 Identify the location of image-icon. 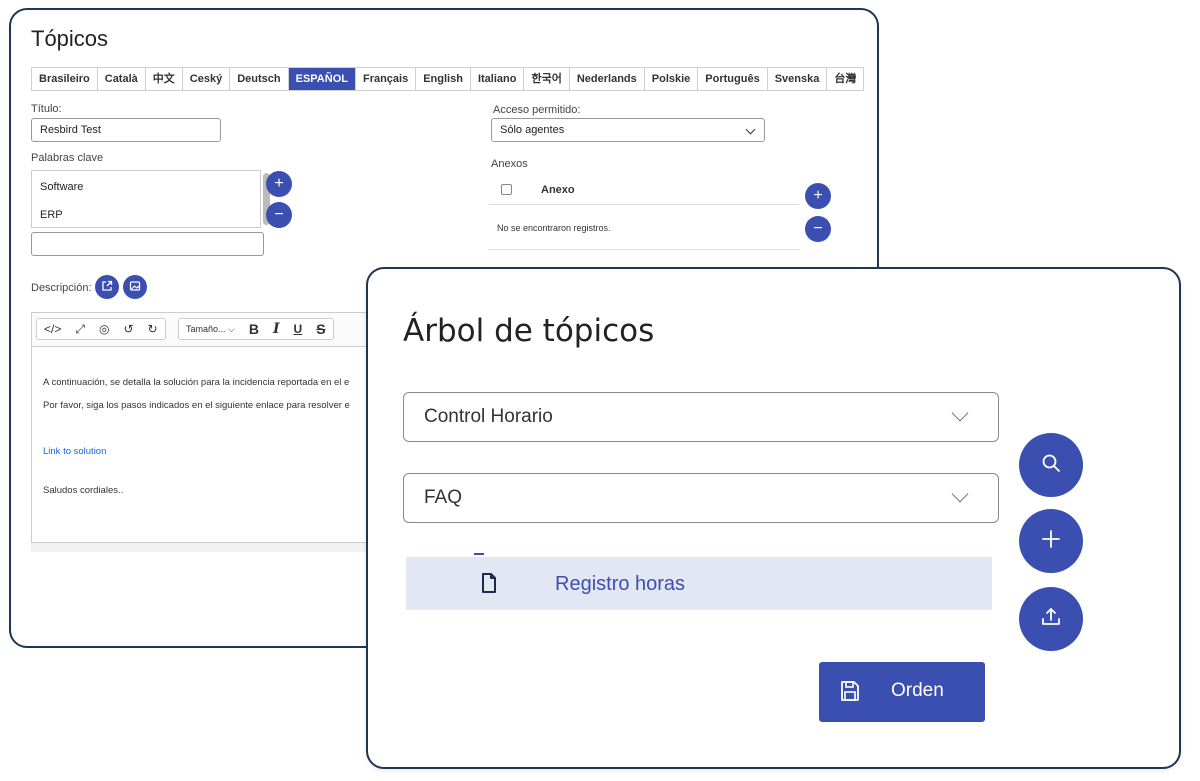
(135, 287).